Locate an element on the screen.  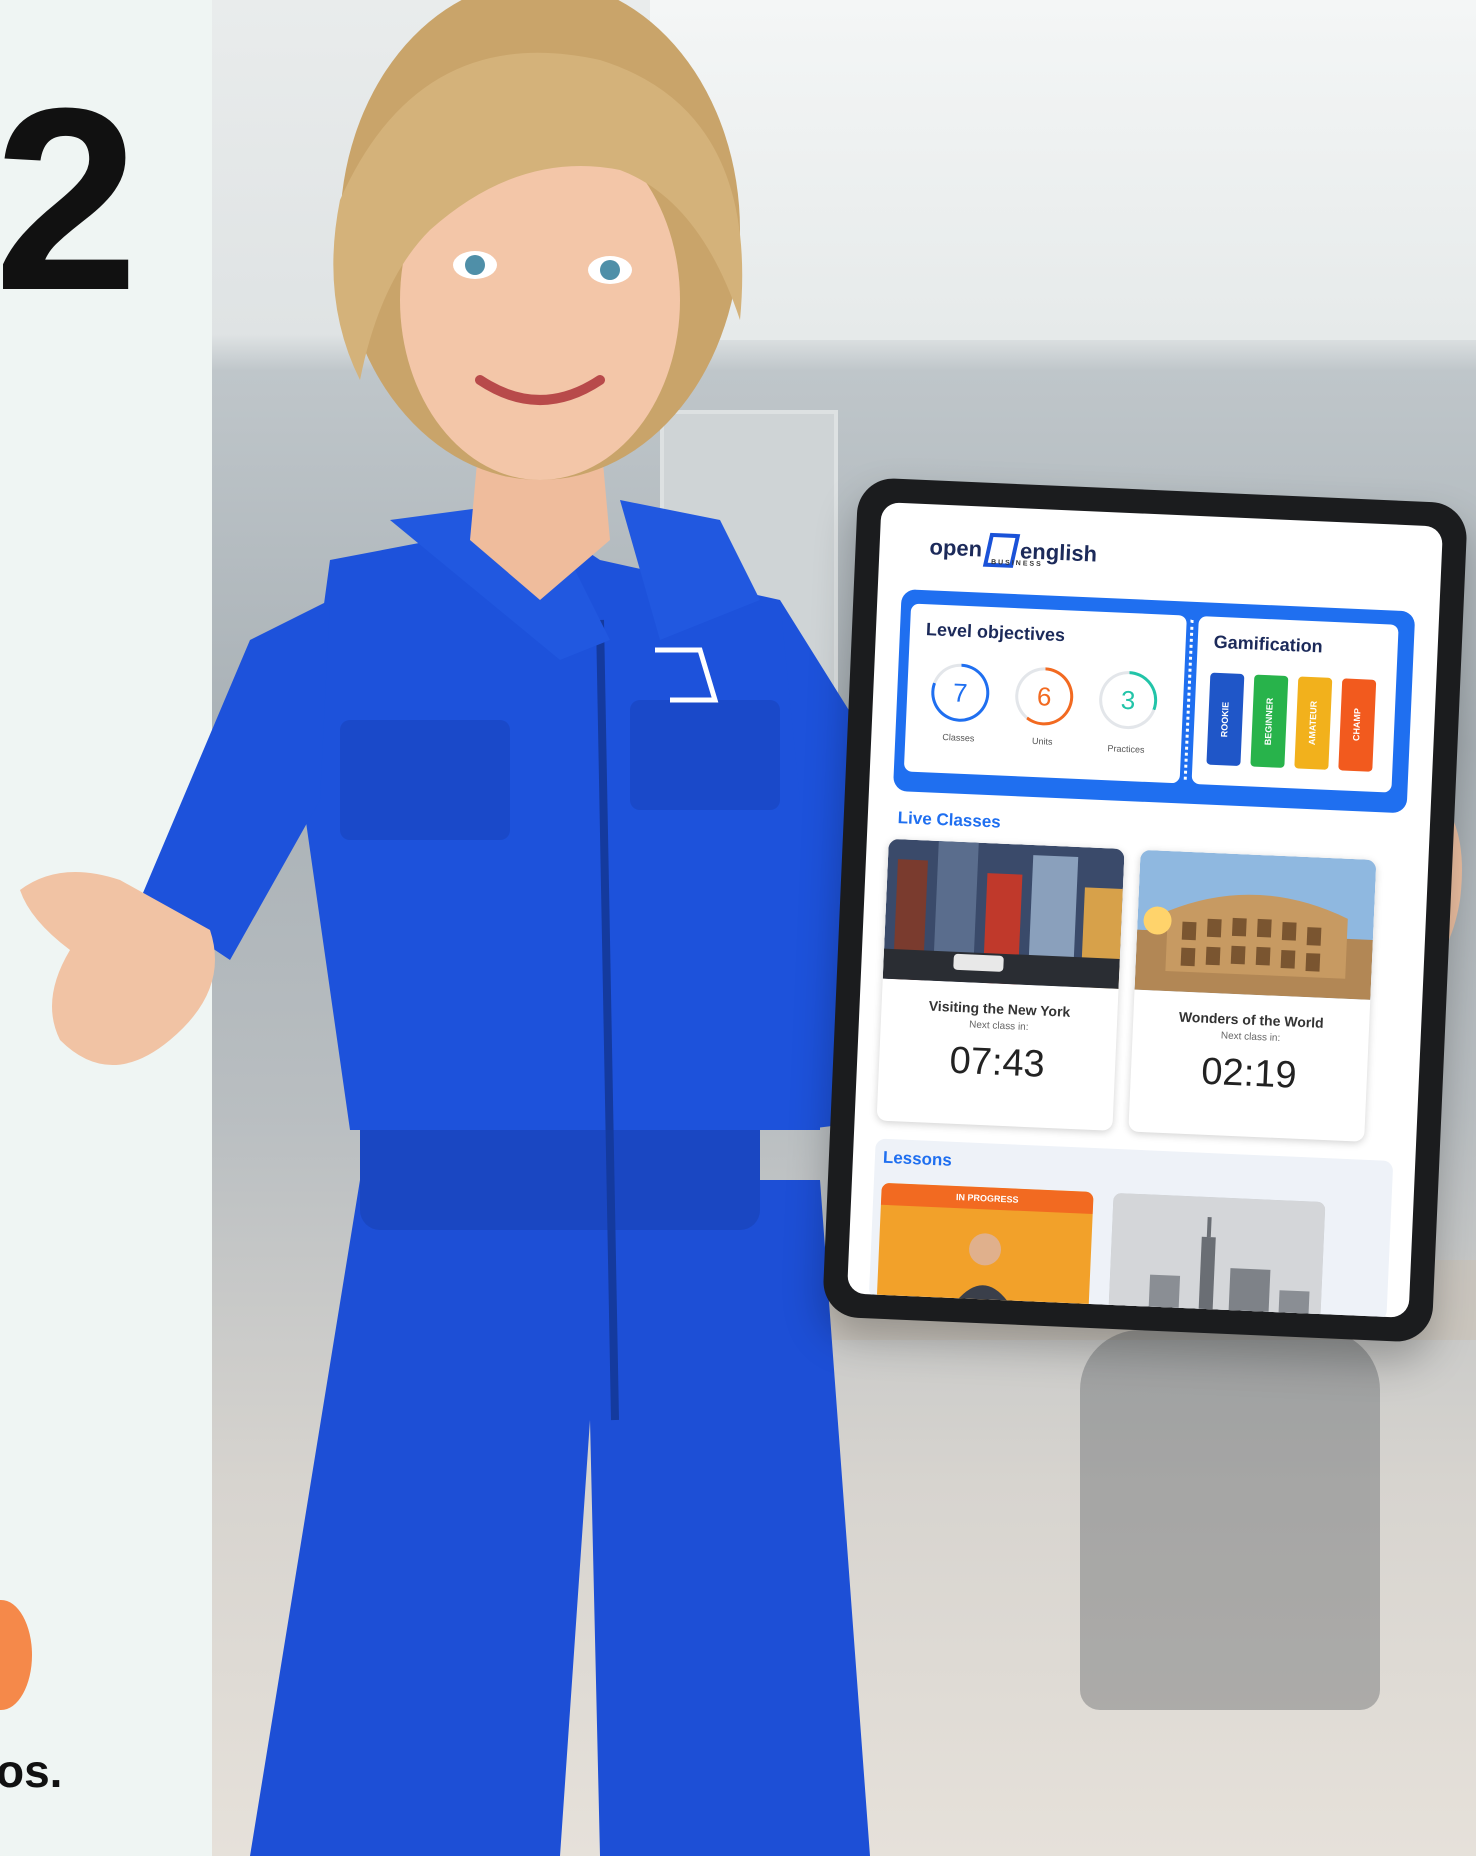
ring-center: 7 is located at coordinates (960, 692).